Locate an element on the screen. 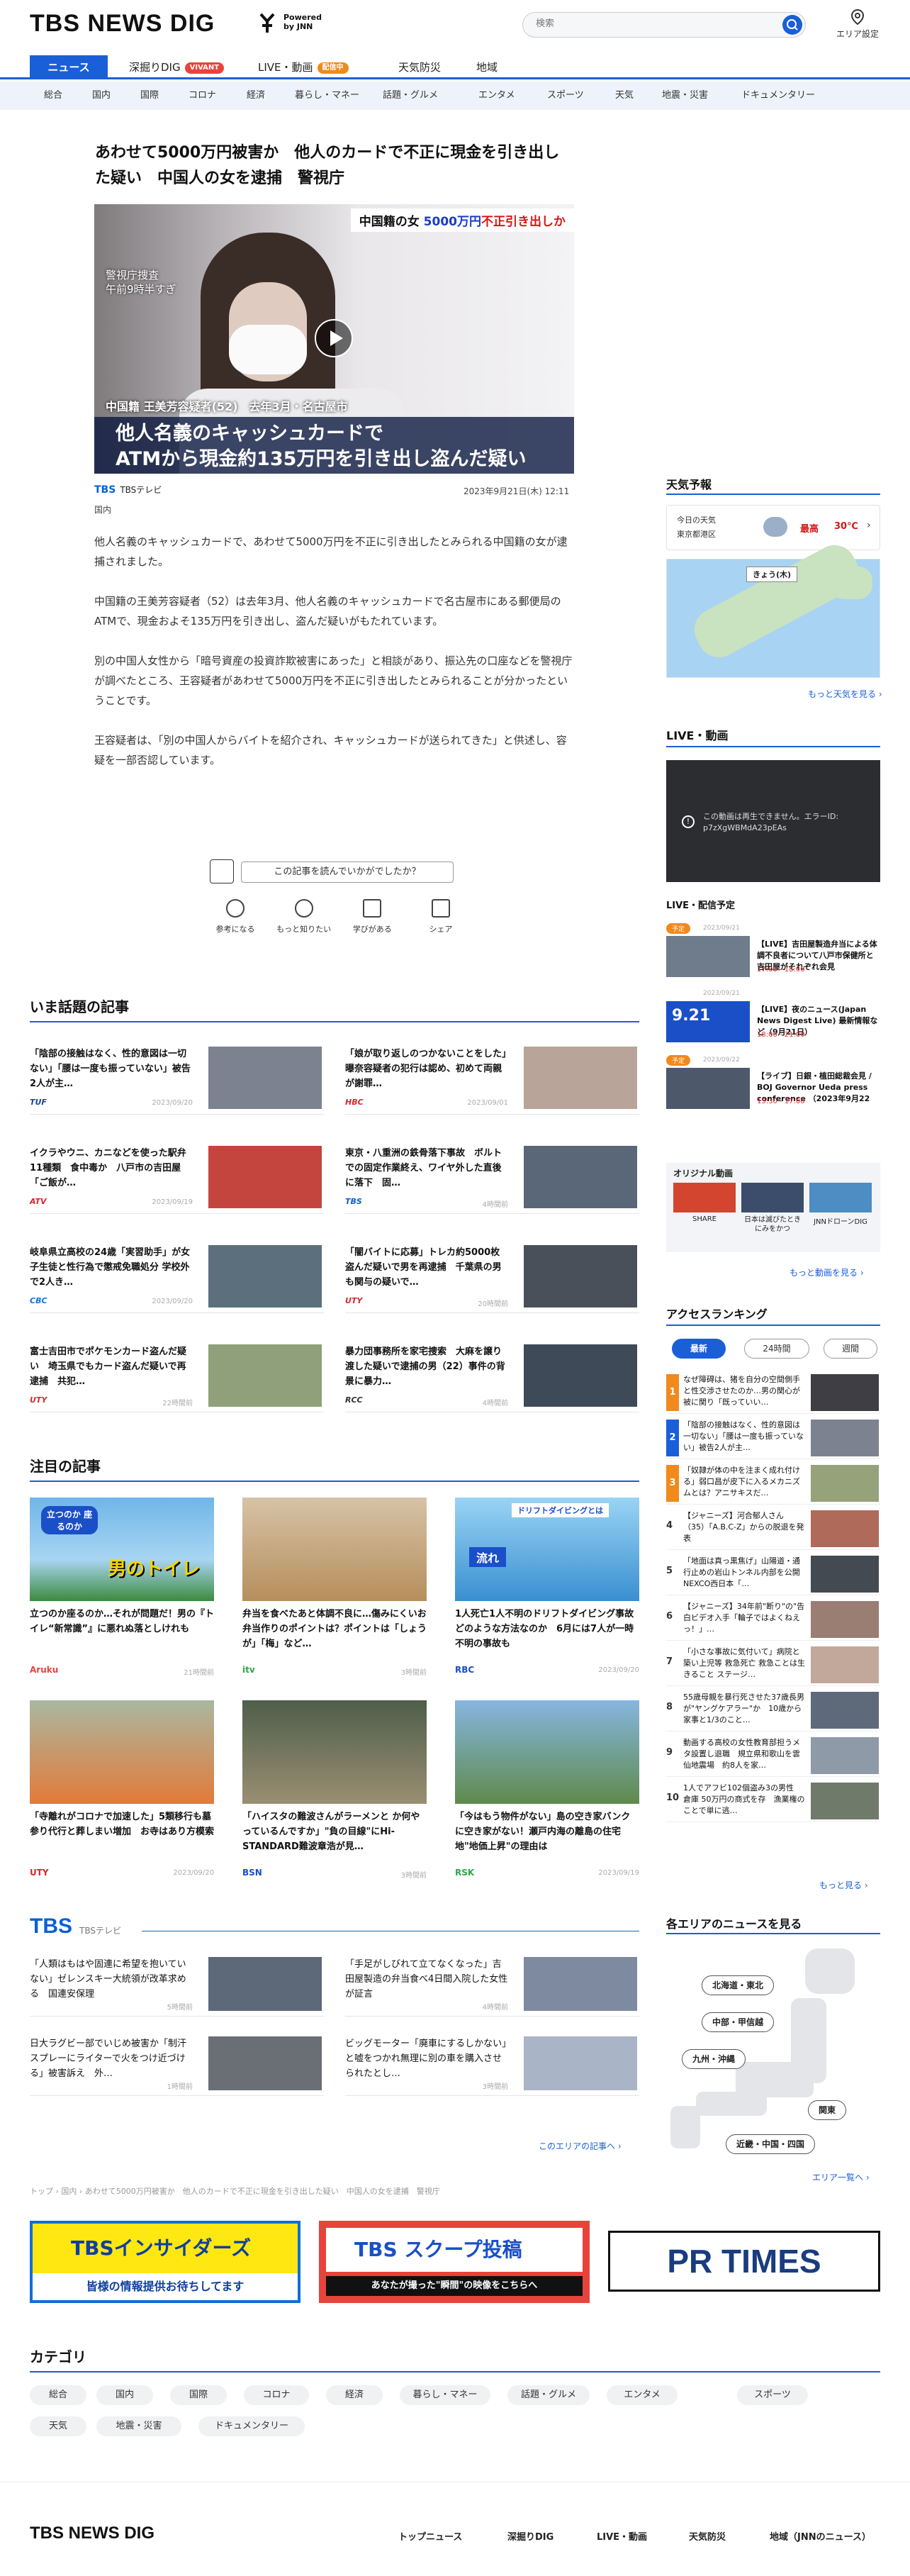  footer-nav-item: 深掘りDIG is located at coordinates (530, 2536).